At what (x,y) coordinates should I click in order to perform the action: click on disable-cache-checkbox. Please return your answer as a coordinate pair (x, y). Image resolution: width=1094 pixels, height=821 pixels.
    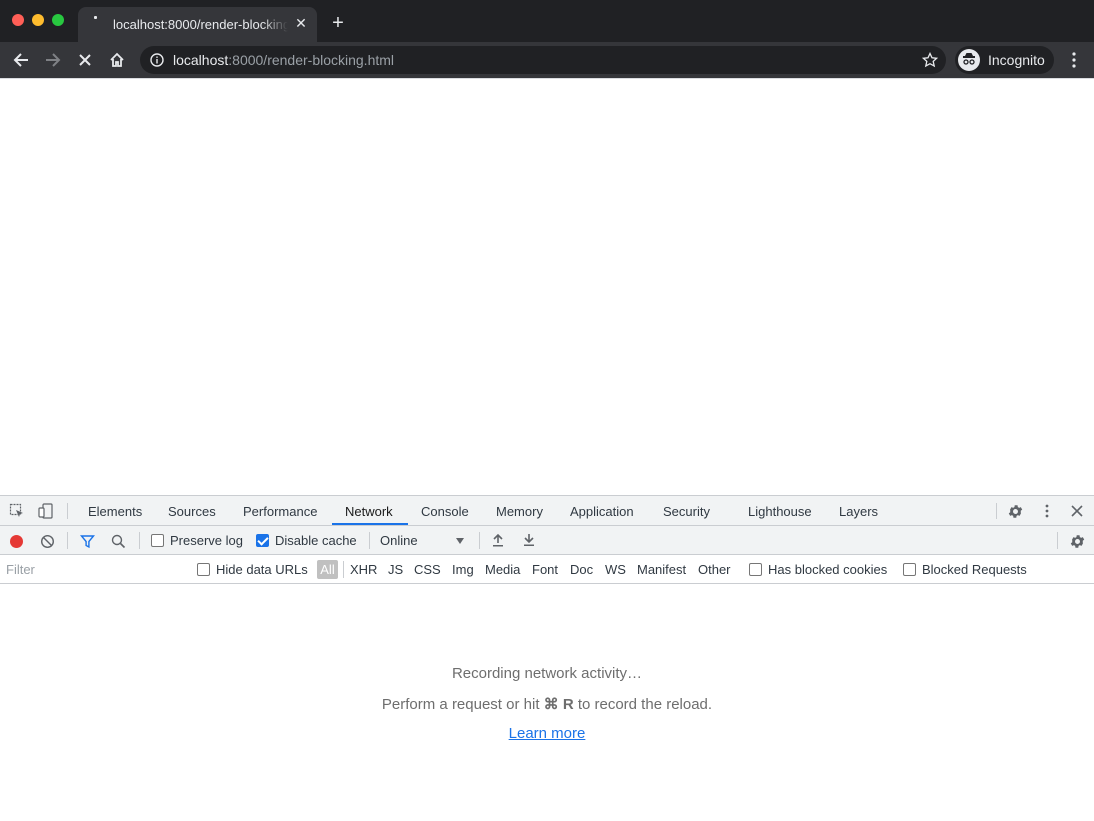
    Looking at the image, I should click on (262, 540).